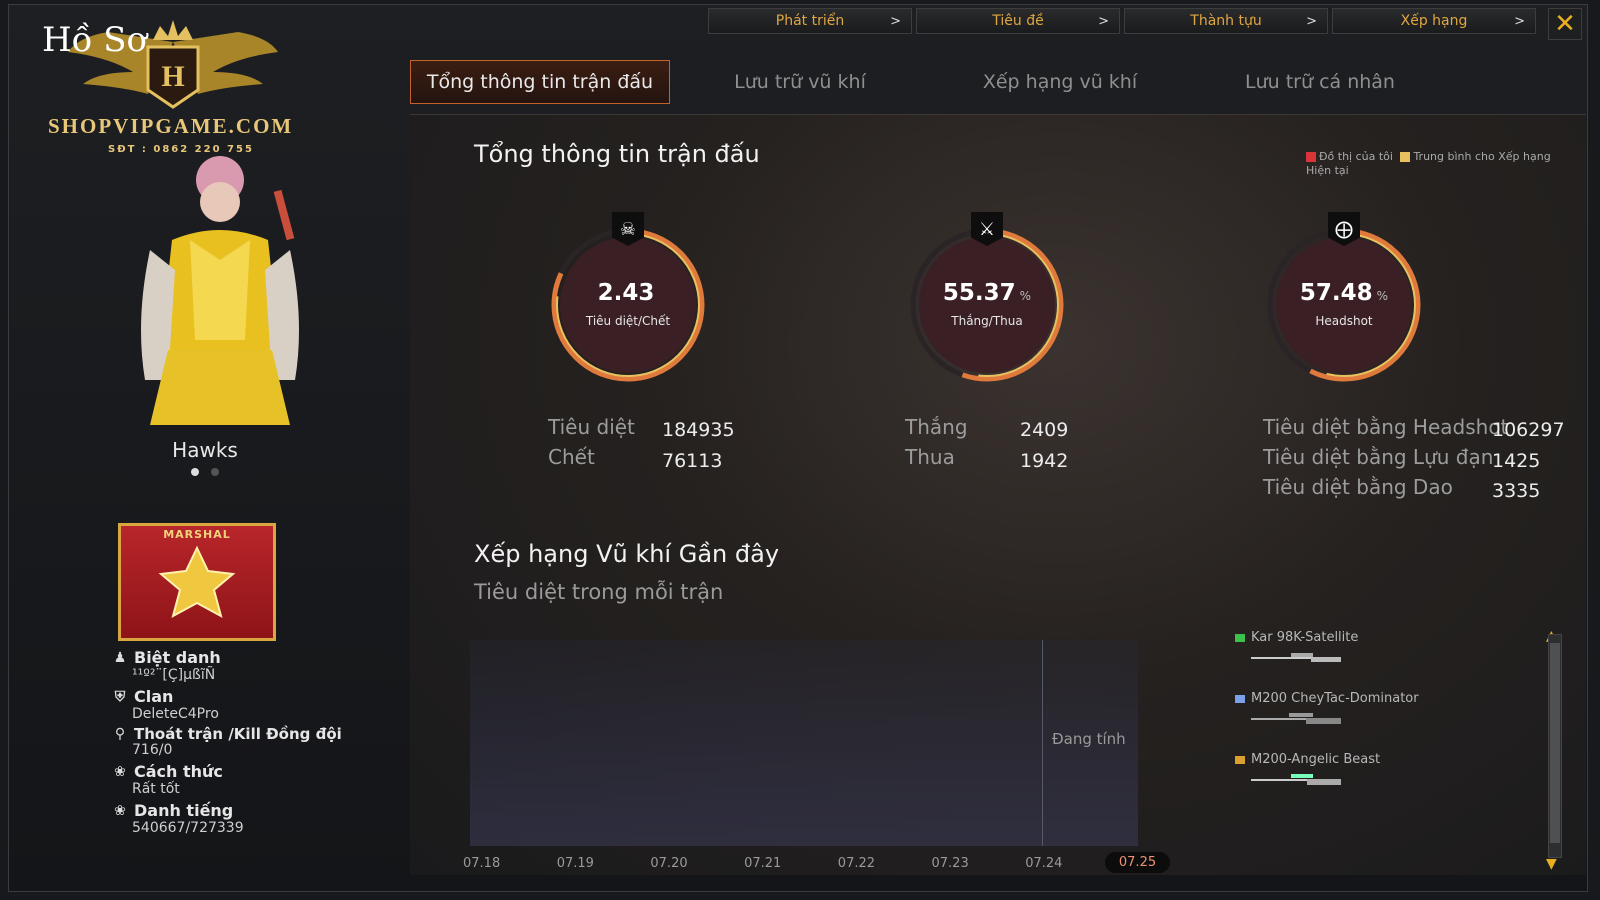  Describe the element at coordinates (669, 863) in the screenshot. I see `x-tick-label: 07.20` at that location.